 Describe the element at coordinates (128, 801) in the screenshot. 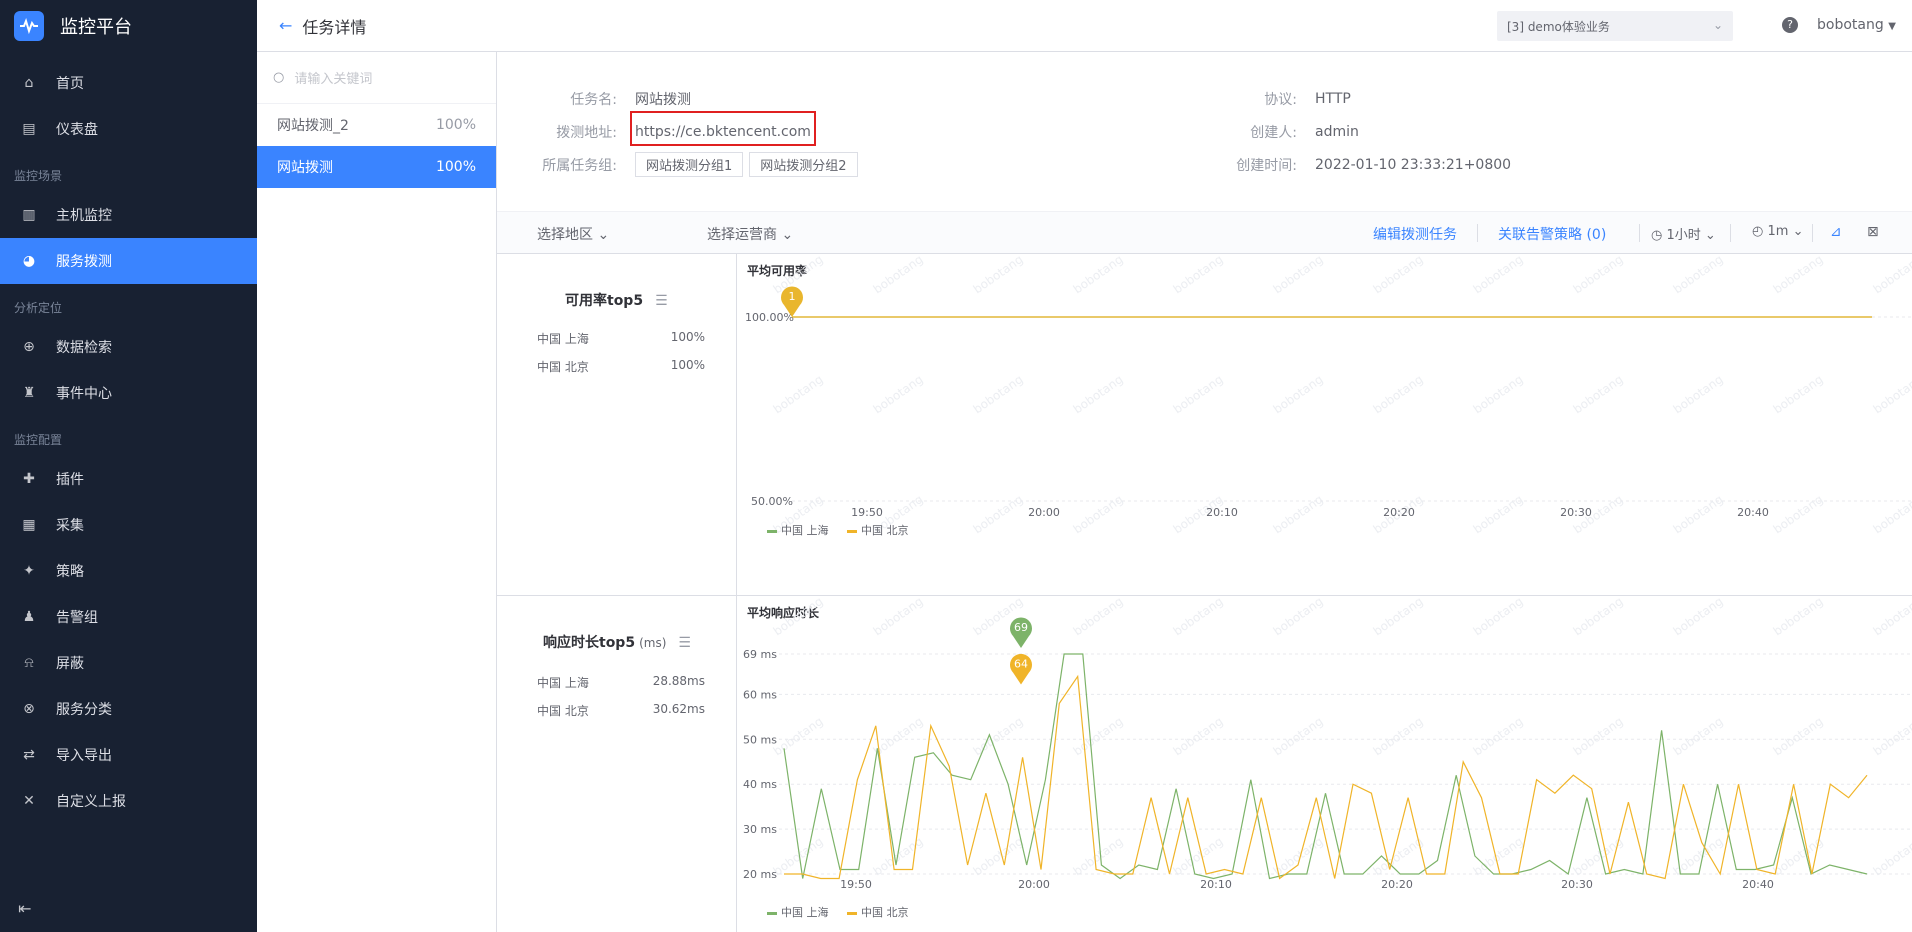

I see `nav-item-custom-report: ✕ 自定义上报` at that location.